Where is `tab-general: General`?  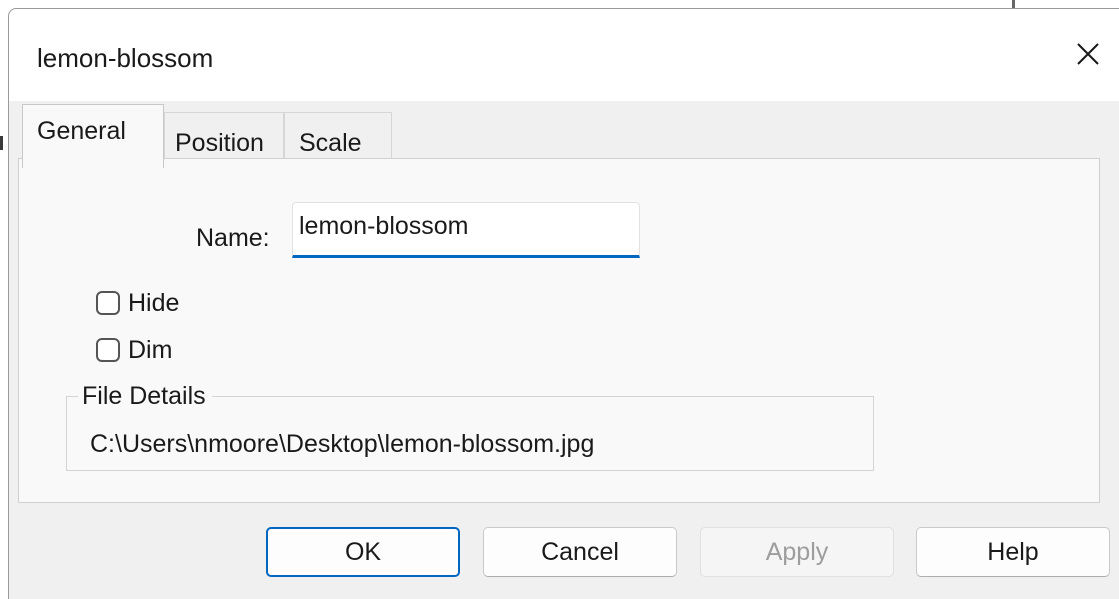
tab-general: General is located at coordinates (93, 136).